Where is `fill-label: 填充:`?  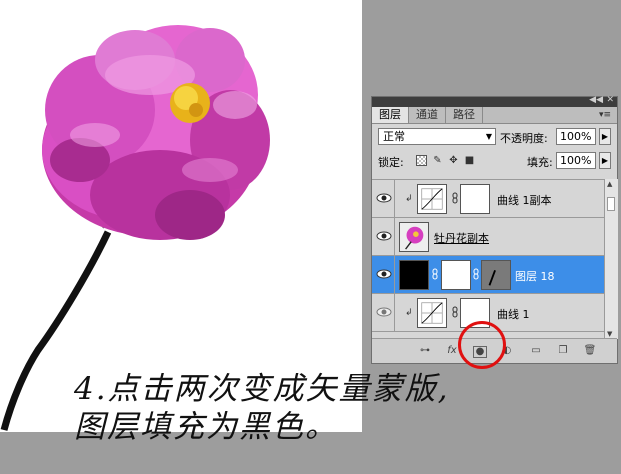 fill-label: 填充: is located at coordinates (540, 162).